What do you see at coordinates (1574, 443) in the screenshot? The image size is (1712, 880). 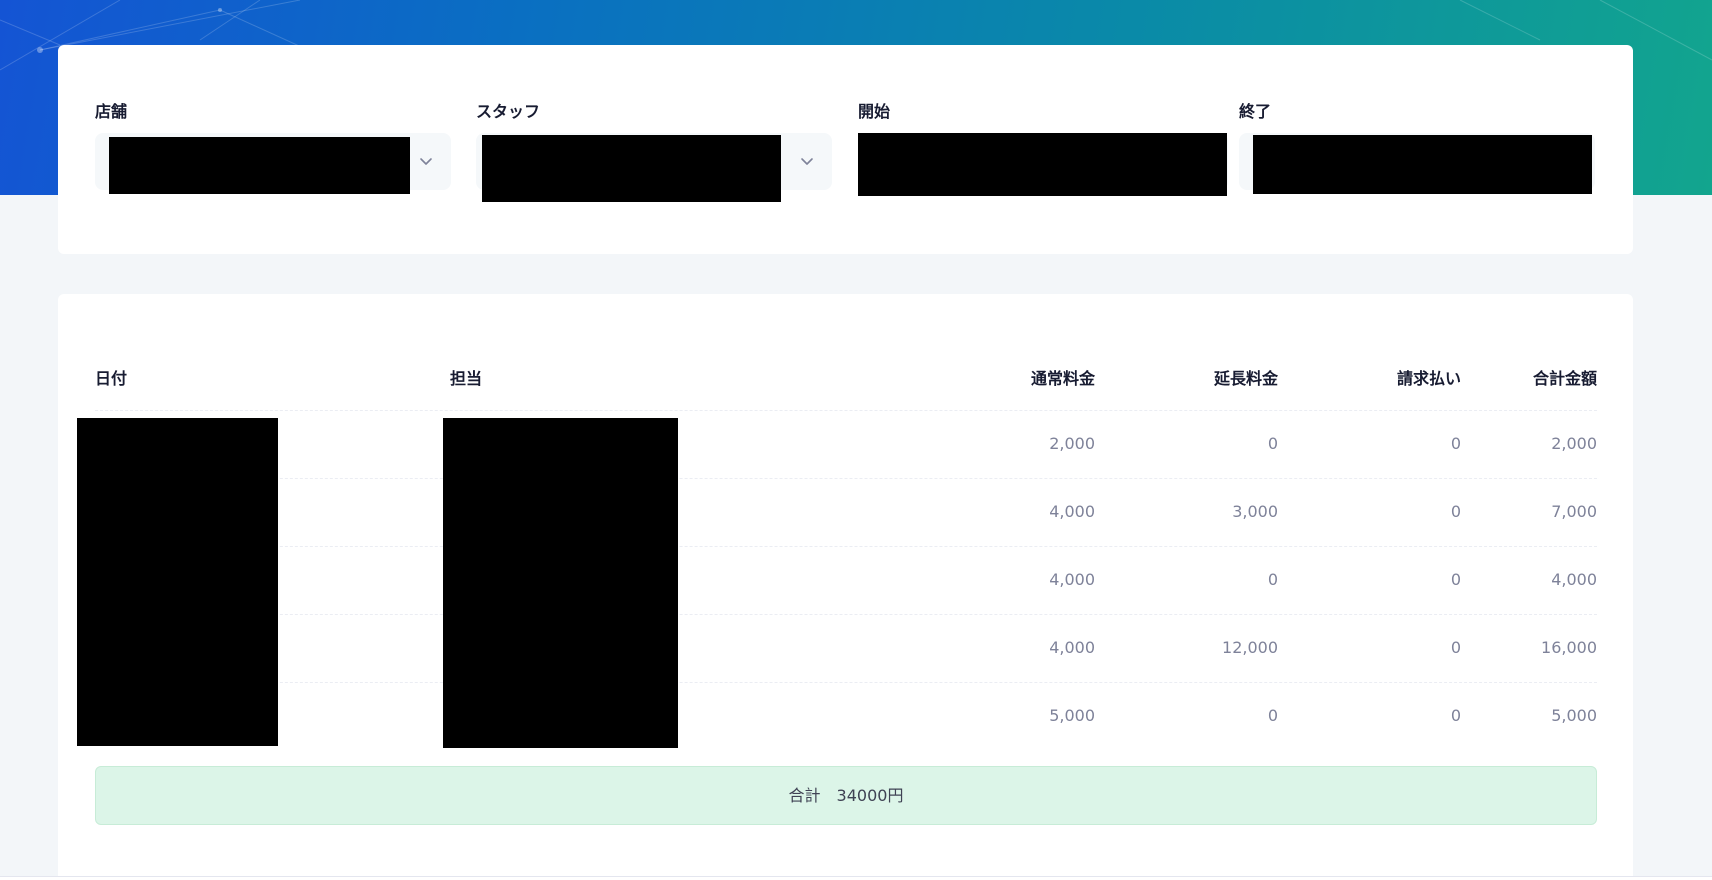 I see `cell-total-amount: 2,000` at bounding box center [1574, 443].